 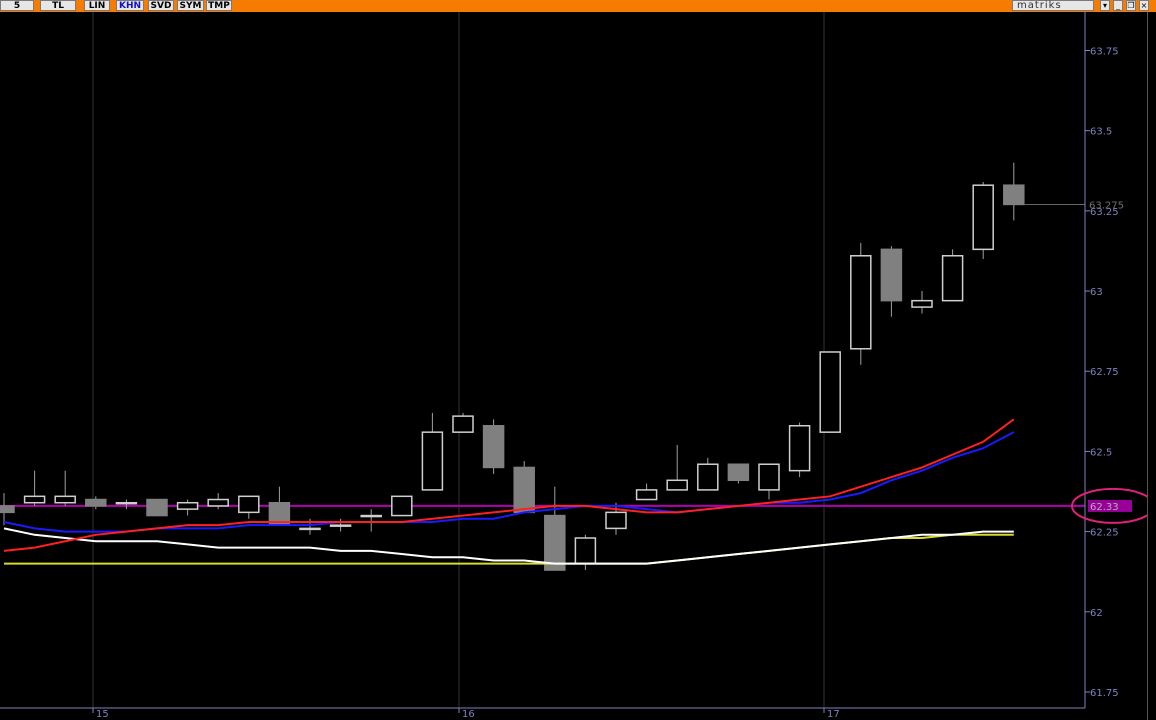 What do you see at coordinates (1106, 205) in the screenshot?
I see `last-price-label: 63.275` at bounding box center [1106, 205].